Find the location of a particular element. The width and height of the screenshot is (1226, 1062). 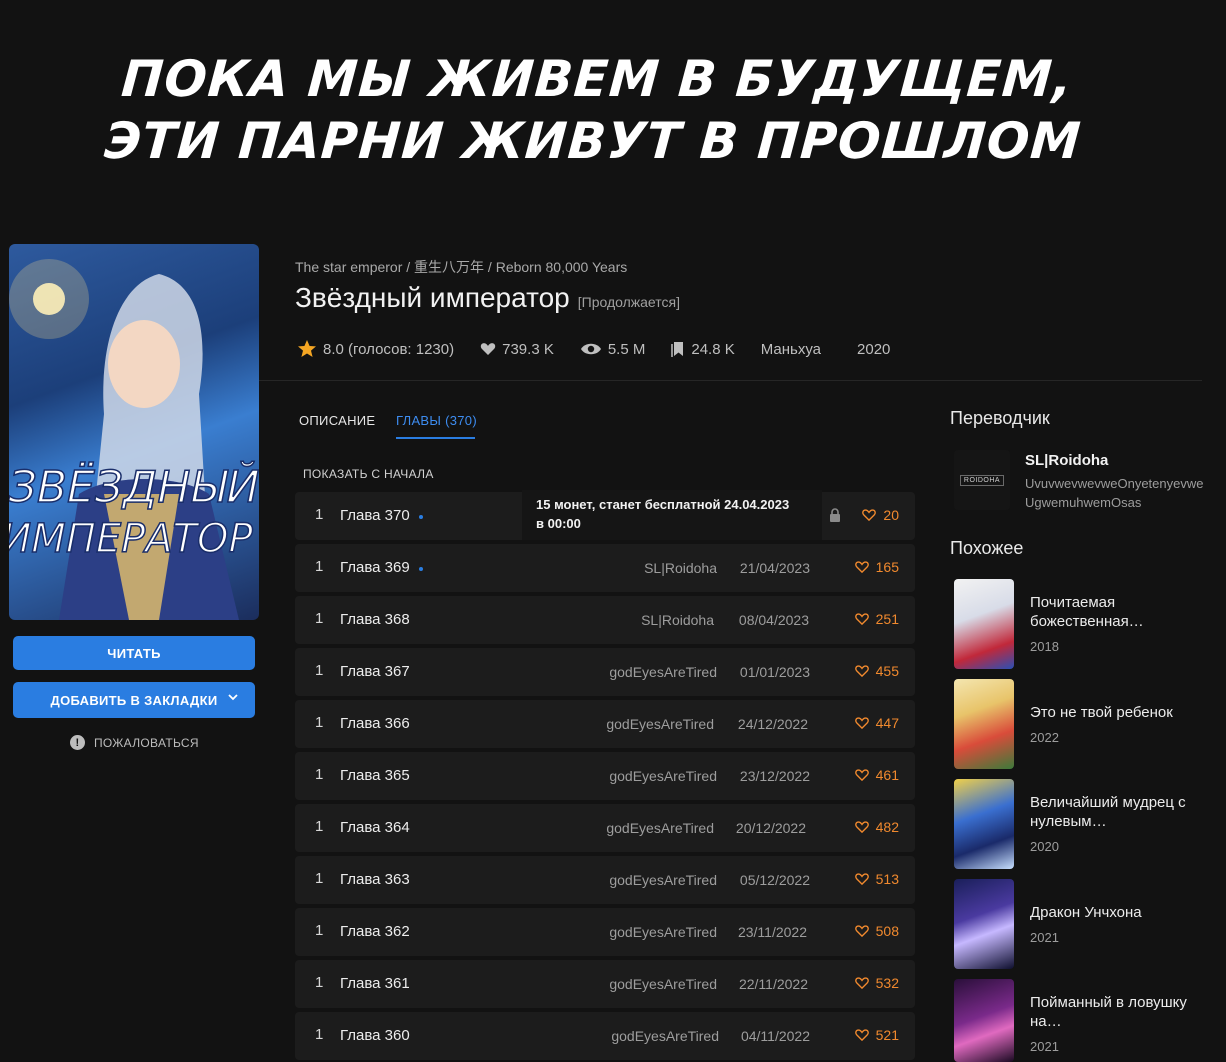

chapter-like-button: 447 is located at coordinates (876, 723).